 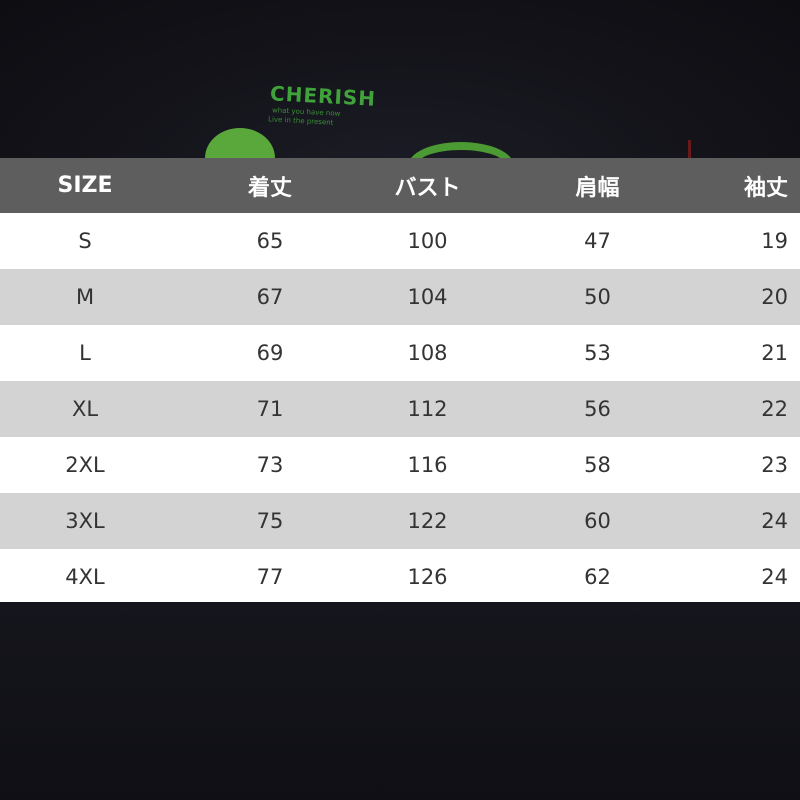 I want to click on length-cell: 69, so click(x=270, y=353).